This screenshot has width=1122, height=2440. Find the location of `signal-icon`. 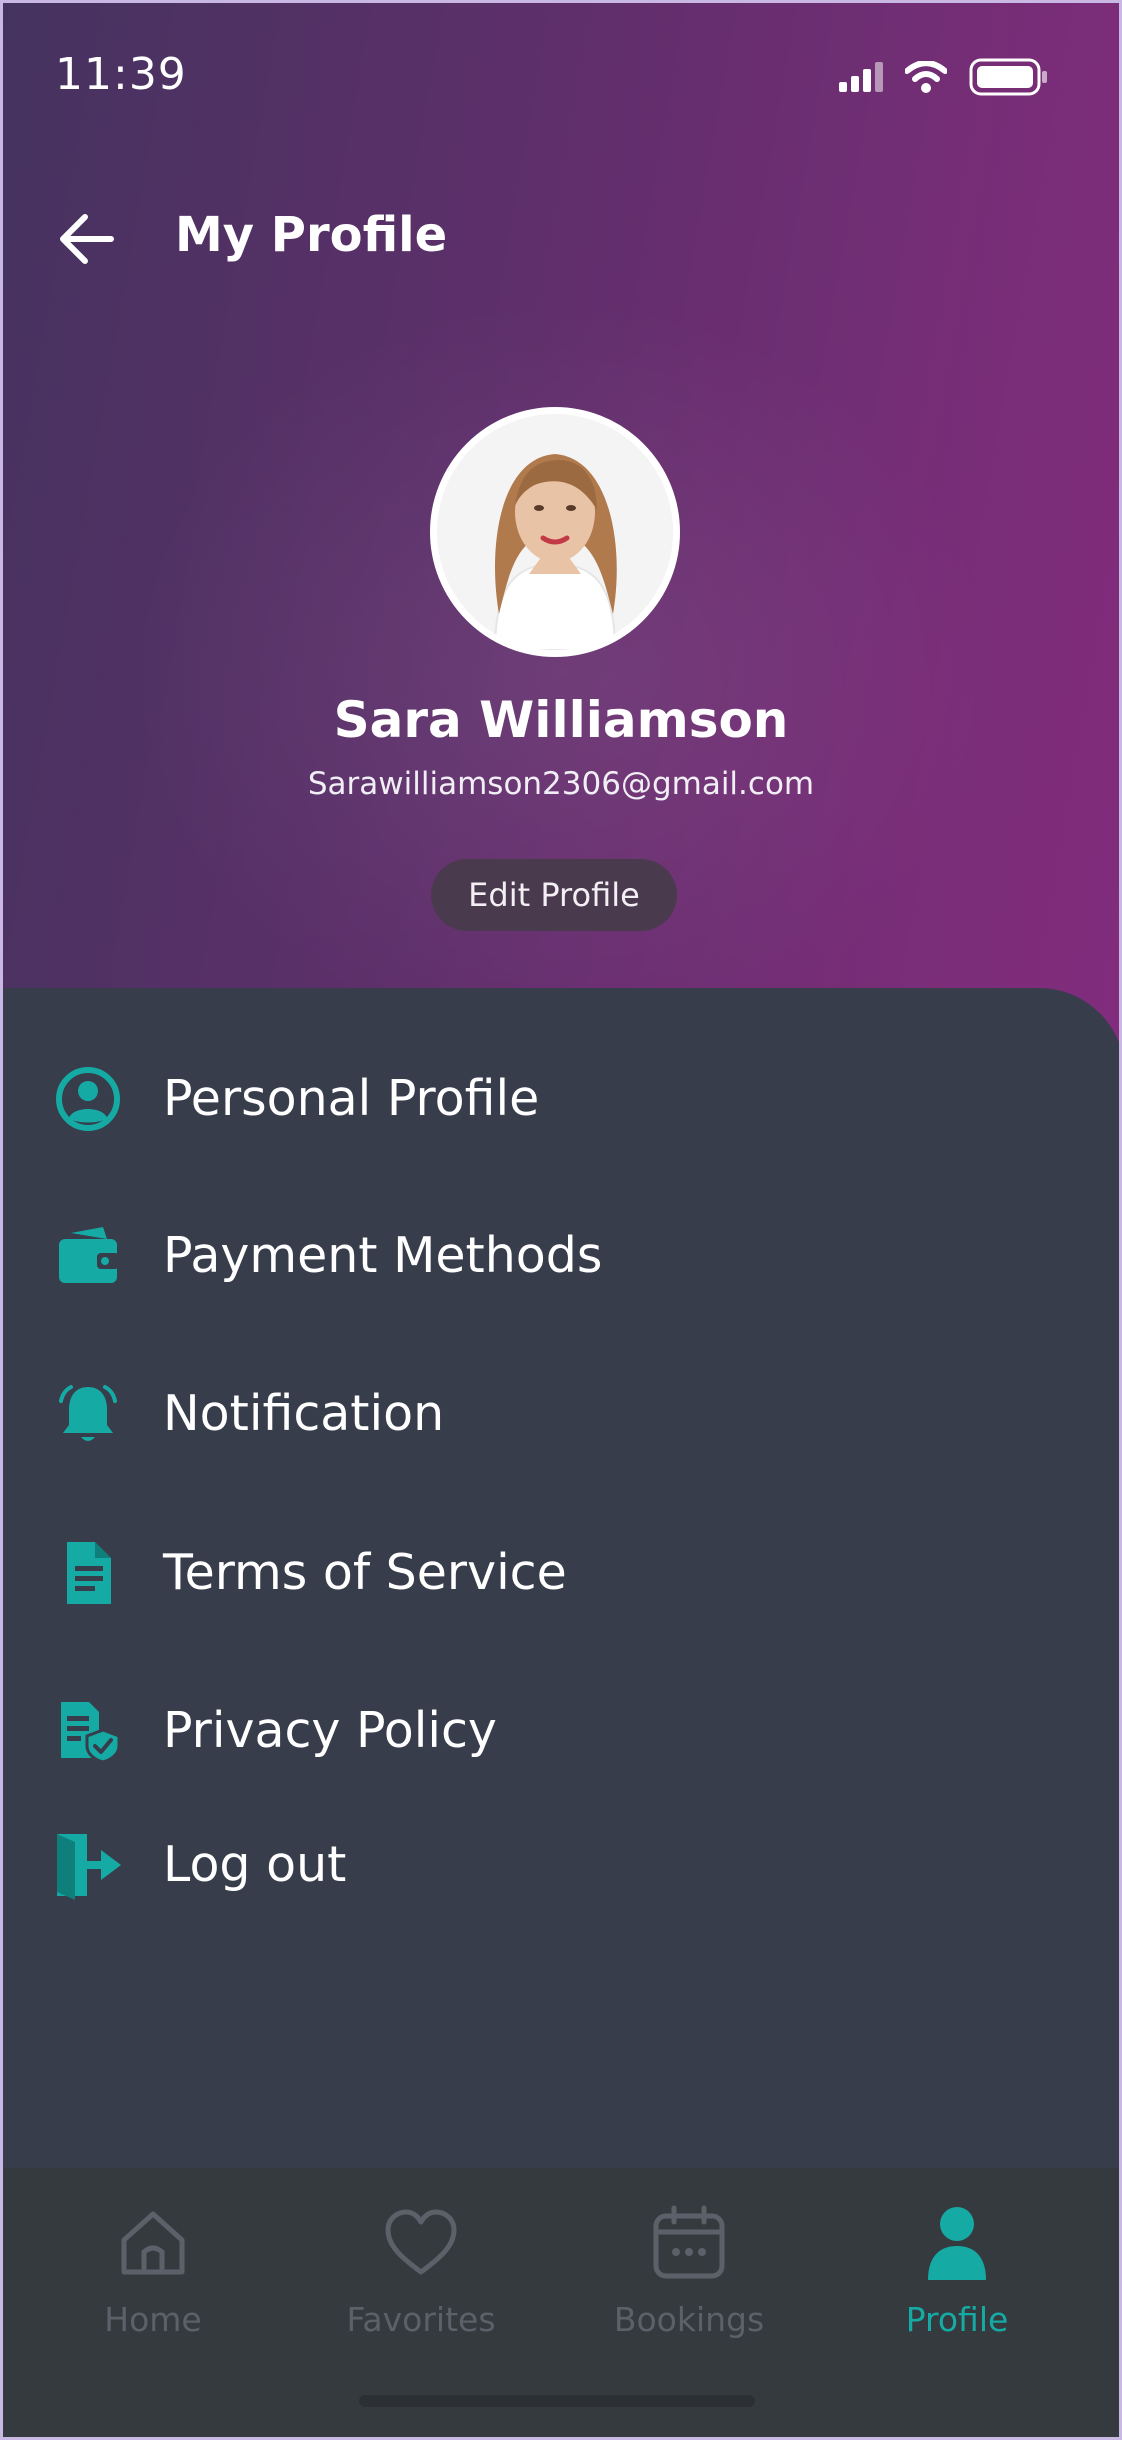

signal-icon is located at coordinates (861, 77).